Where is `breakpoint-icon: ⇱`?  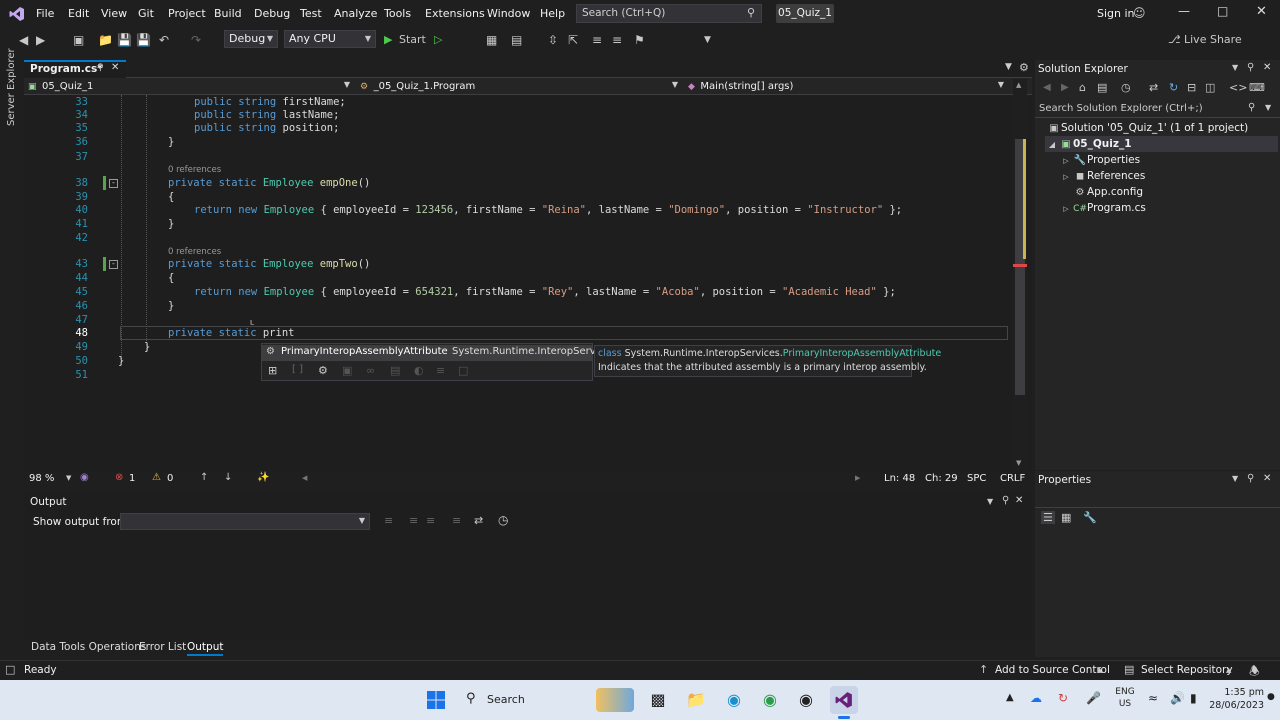
breakpoint-icon: ⇱ is located at coordinates (573, 40).